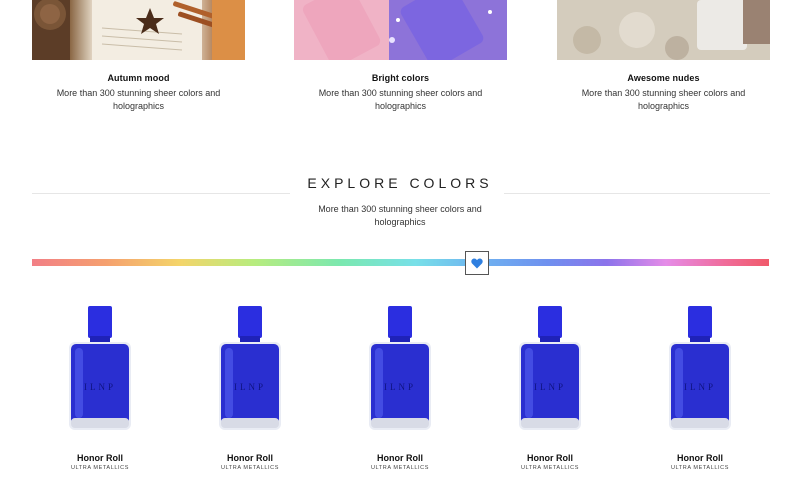  I want to click on explore-colors-header: EXPLORE COLORS, so click(400, 184).